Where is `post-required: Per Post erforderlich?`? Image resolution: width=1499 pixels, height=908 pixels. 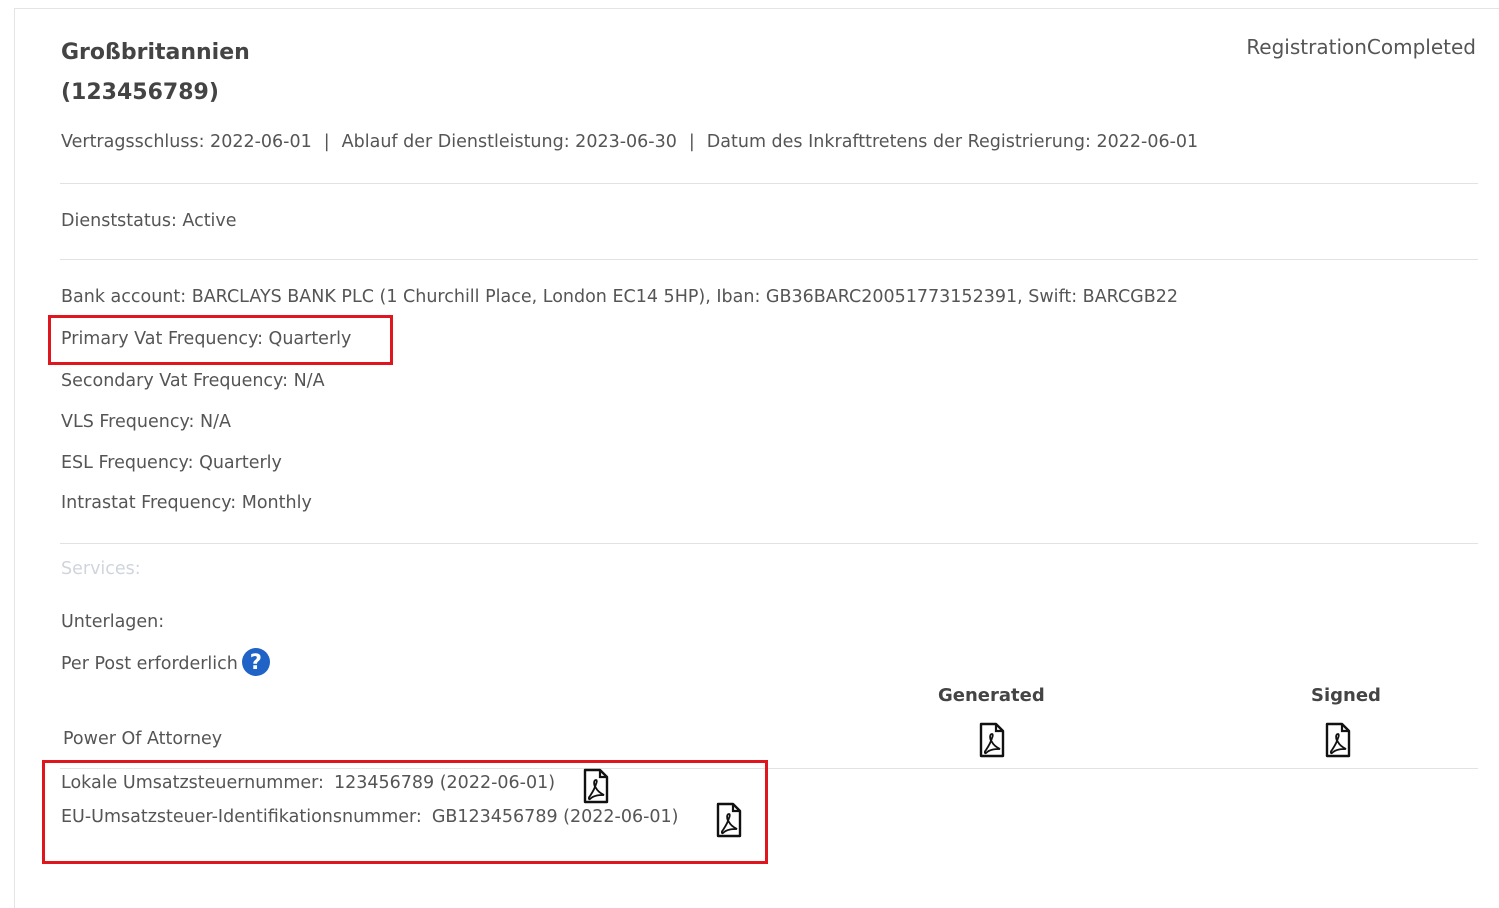 post-required: Per Post erforderlich? is located at coordinates (165, 663).